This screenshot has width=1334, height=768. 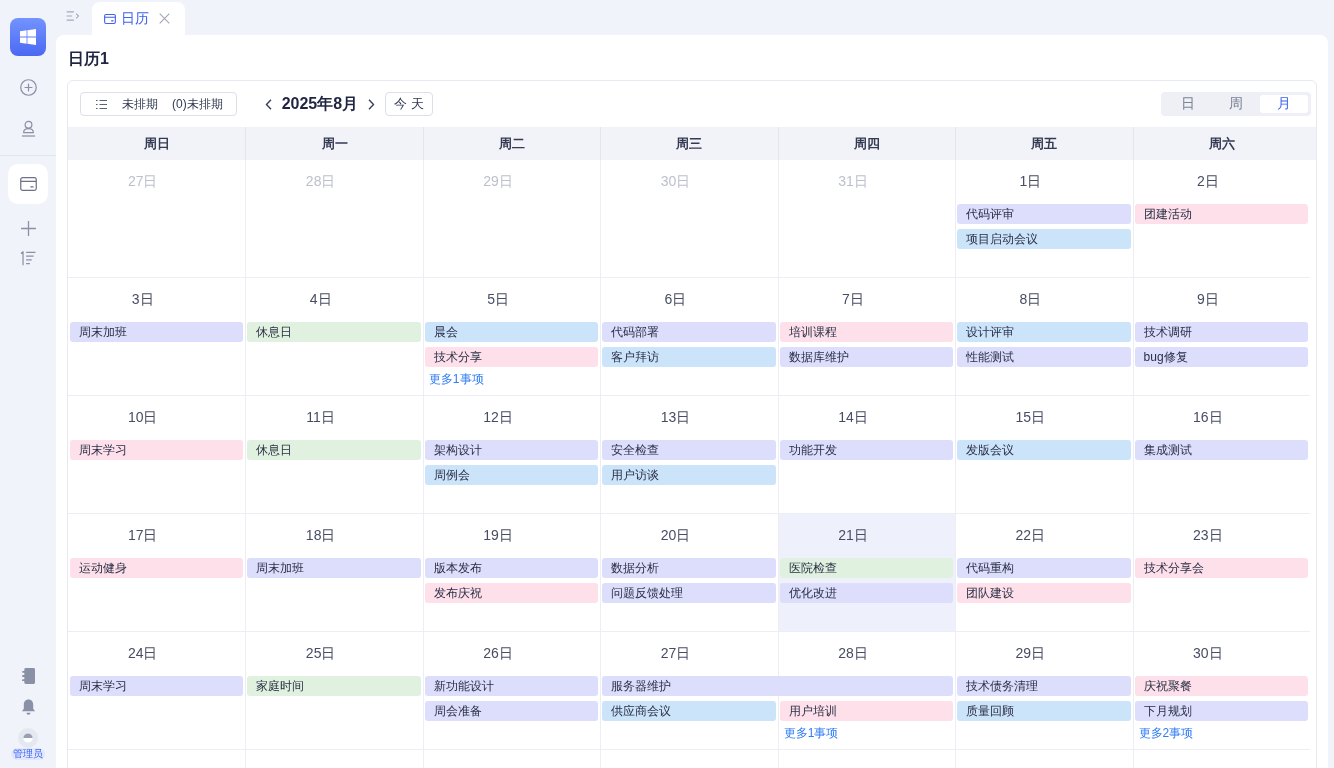 What do you see at coordinates (853, 299) in the screenshot?
I see `date-label: 7日` at bounding box center [853, 299].